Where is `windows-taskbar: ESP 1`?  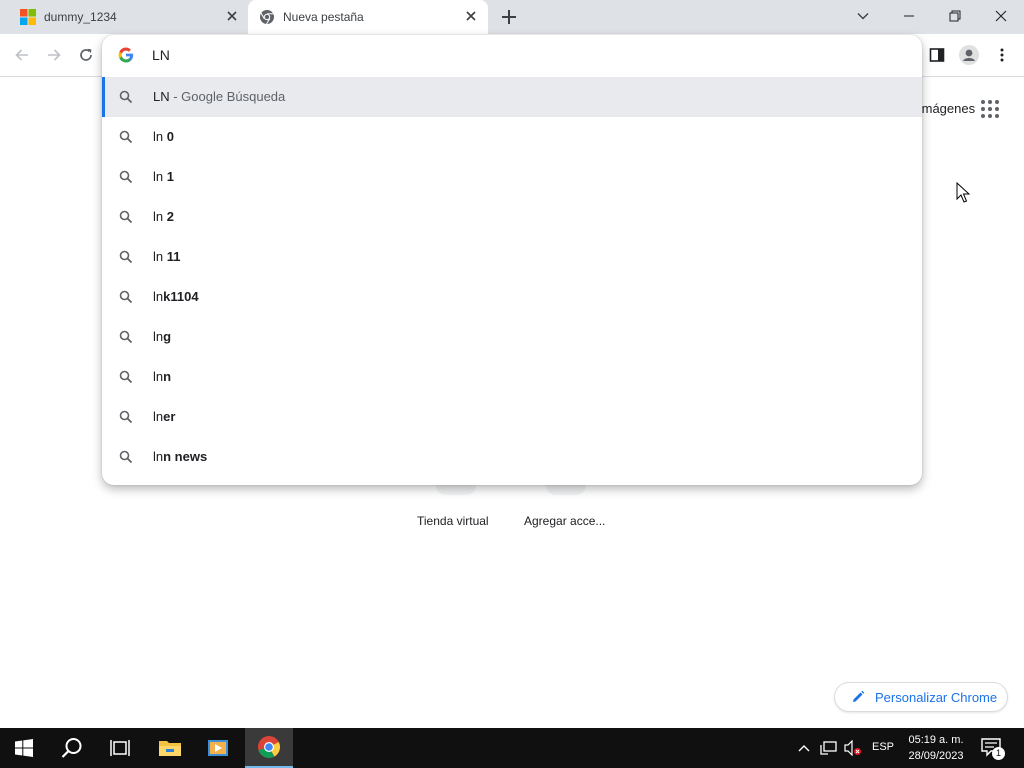 windows-taskbar: ESP 1 is located at coordinates (512, 748).